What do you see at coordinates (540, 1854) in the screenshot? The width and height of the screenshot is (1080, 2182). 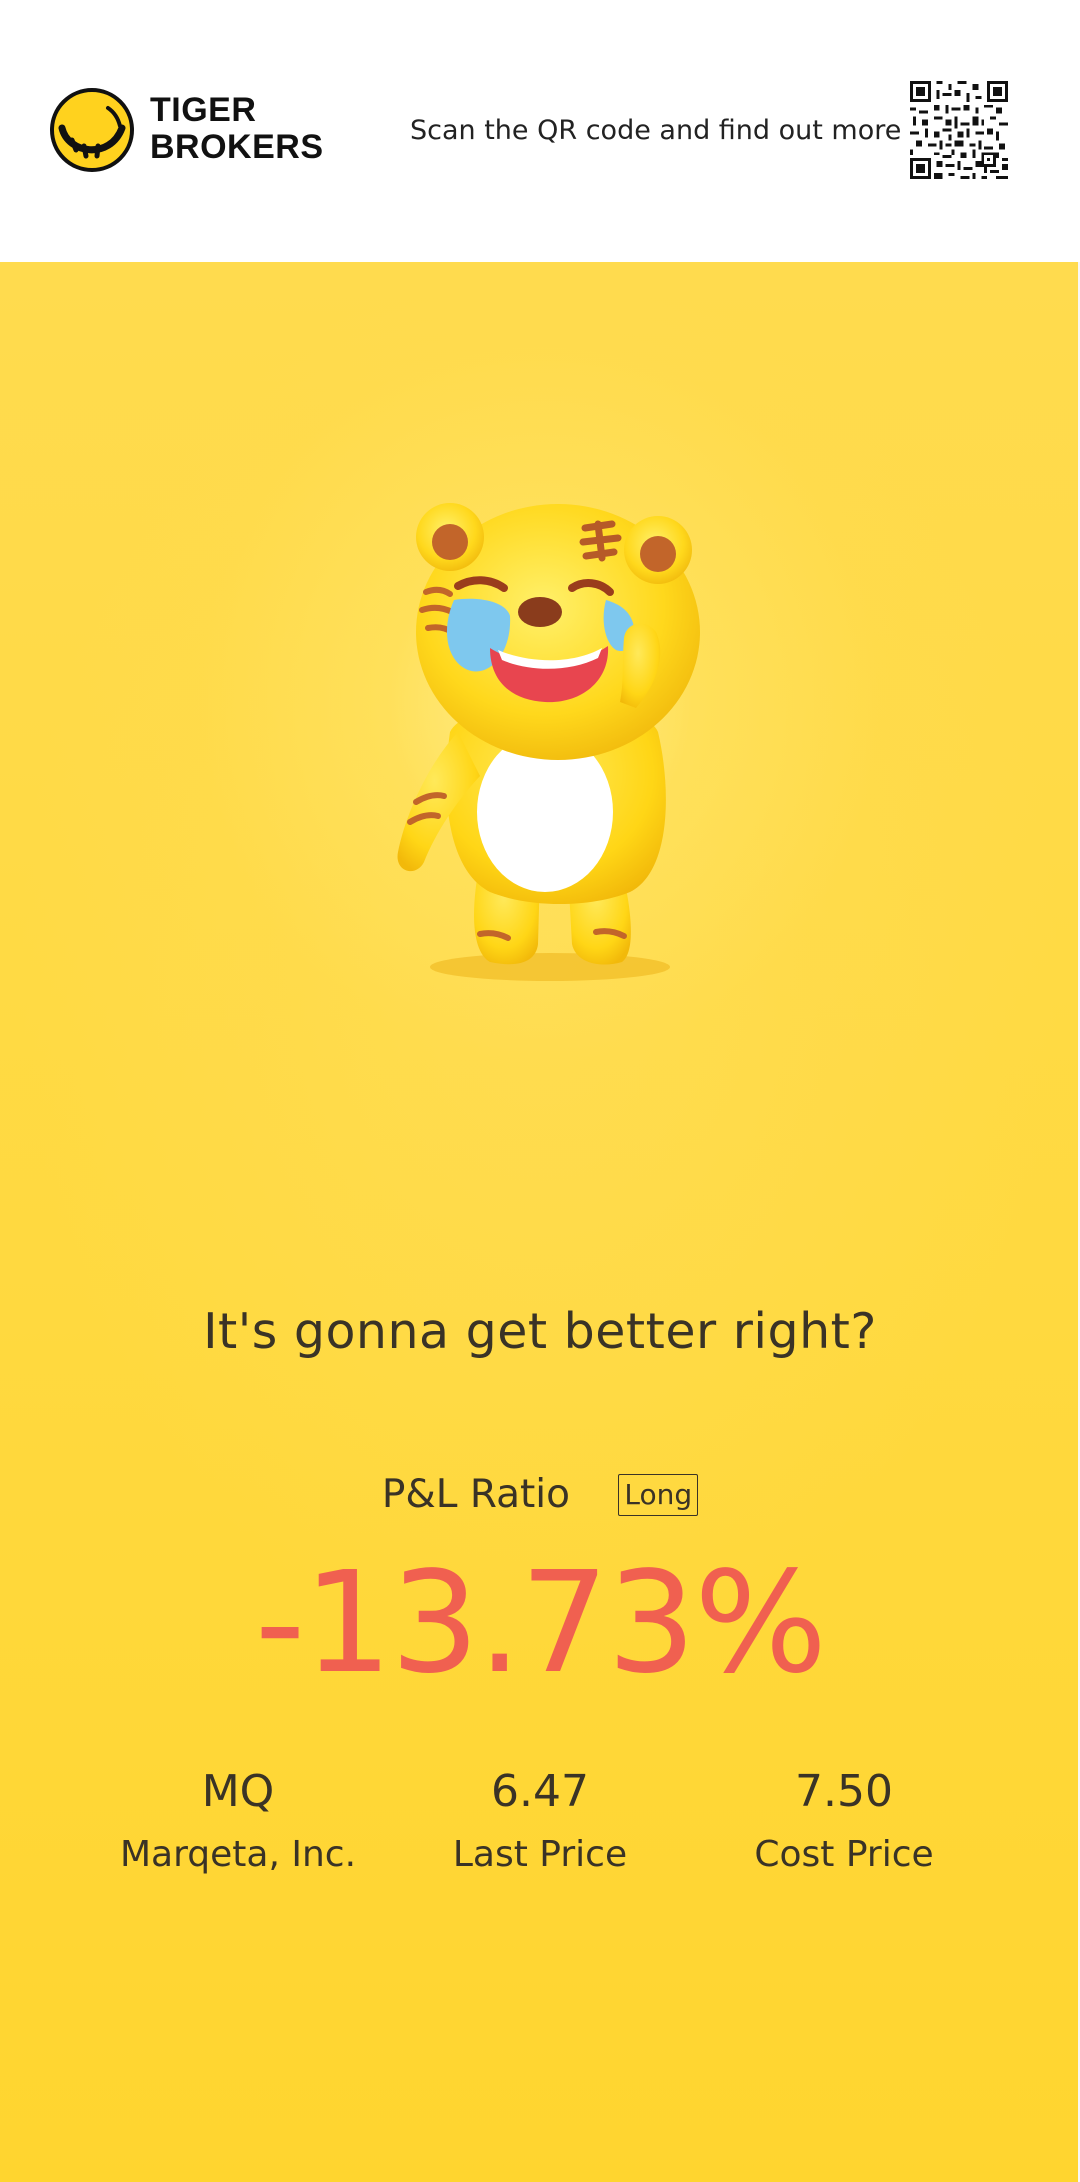 I see `last-price-label: Last Price` at bounding box center [540, 1854].